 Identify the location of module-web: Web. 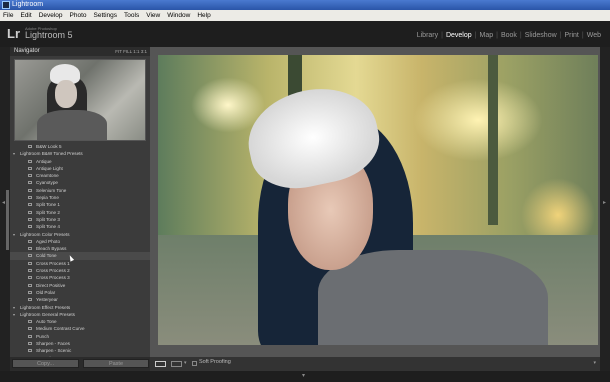
(594, 35).